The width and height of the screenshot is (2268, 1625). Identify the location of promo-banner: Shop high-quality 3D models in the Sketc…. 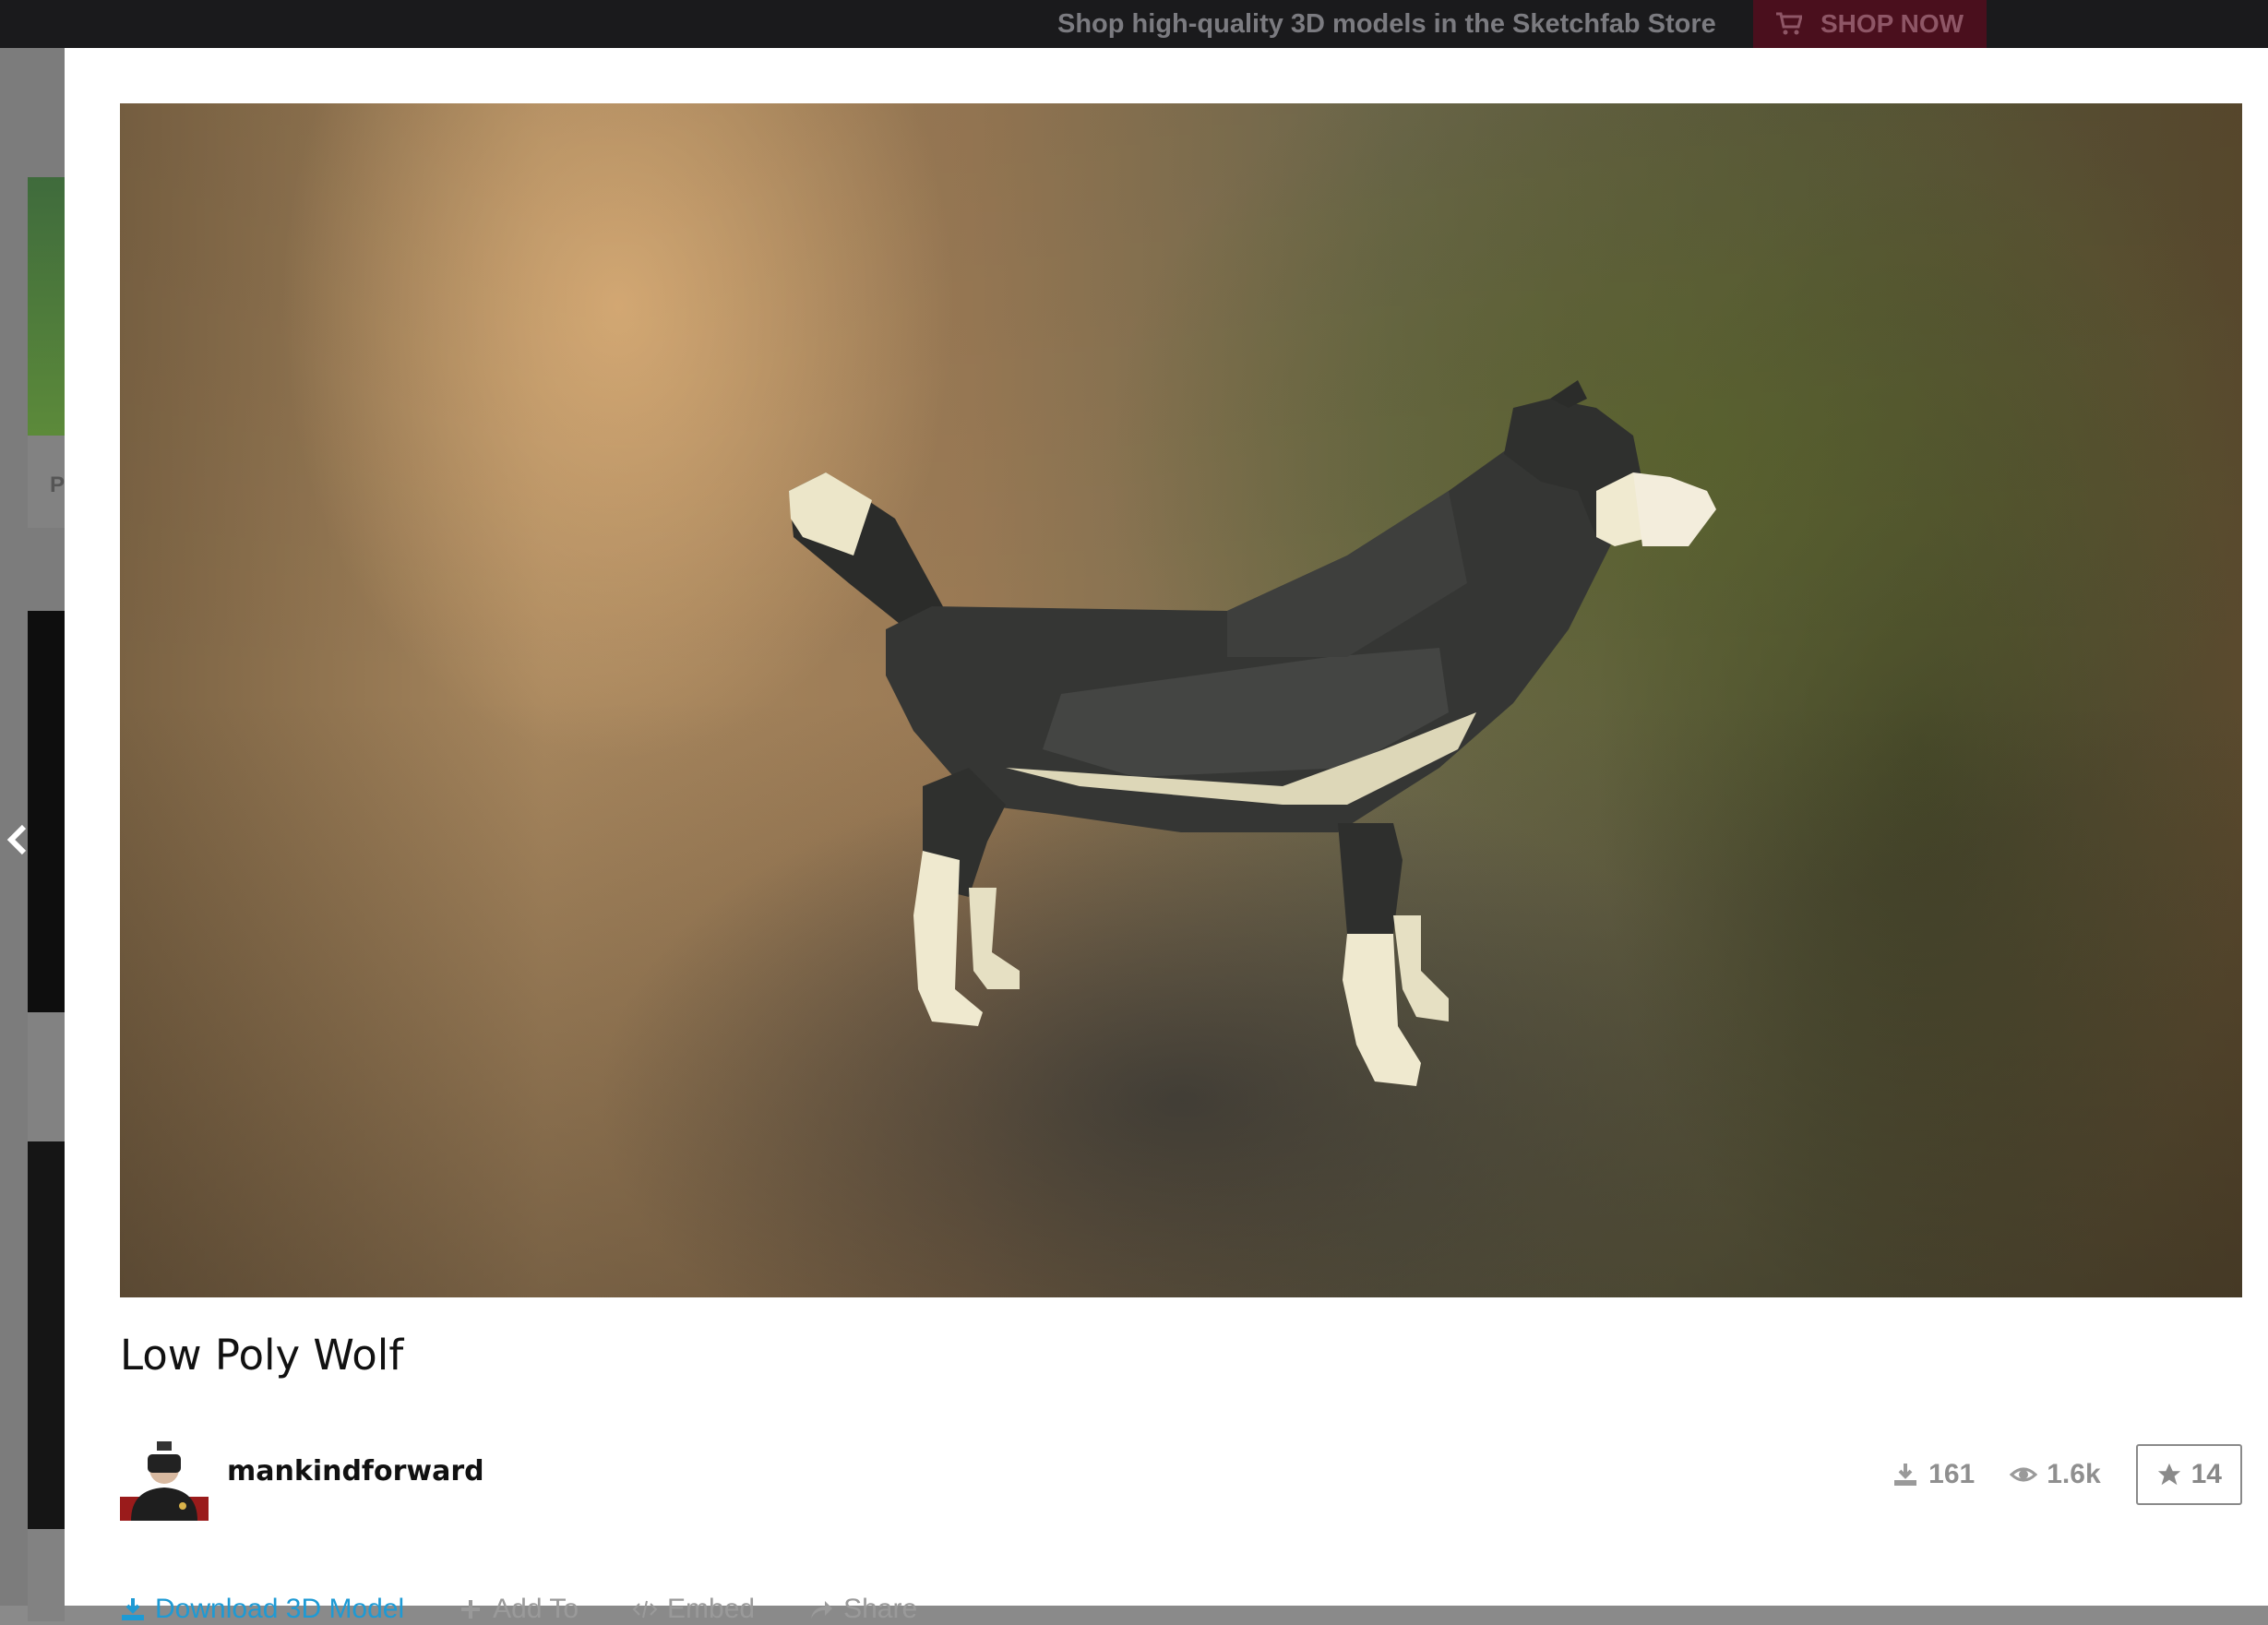
(1134, 24).